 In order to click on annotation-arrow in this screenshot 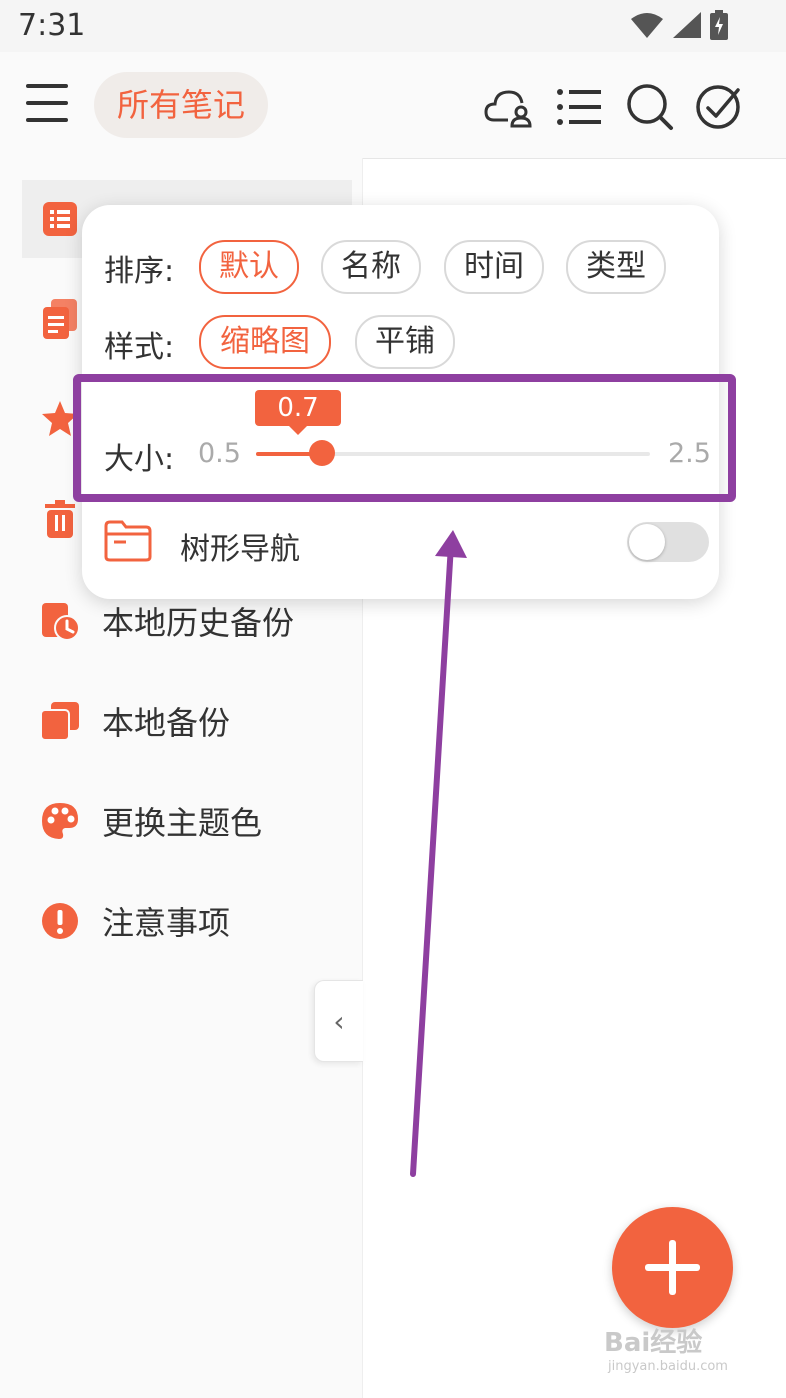, I will do `click(438, 853)`.